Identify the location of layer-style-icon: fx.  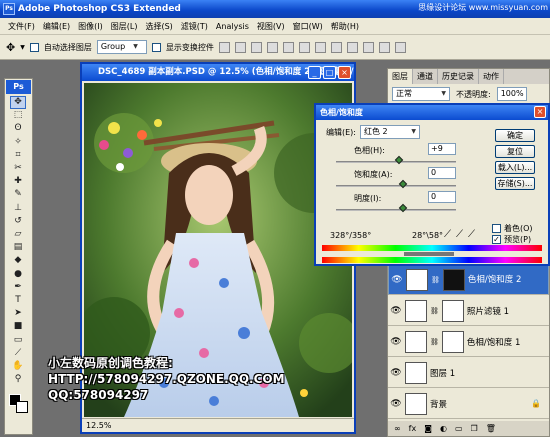
(413, 428).